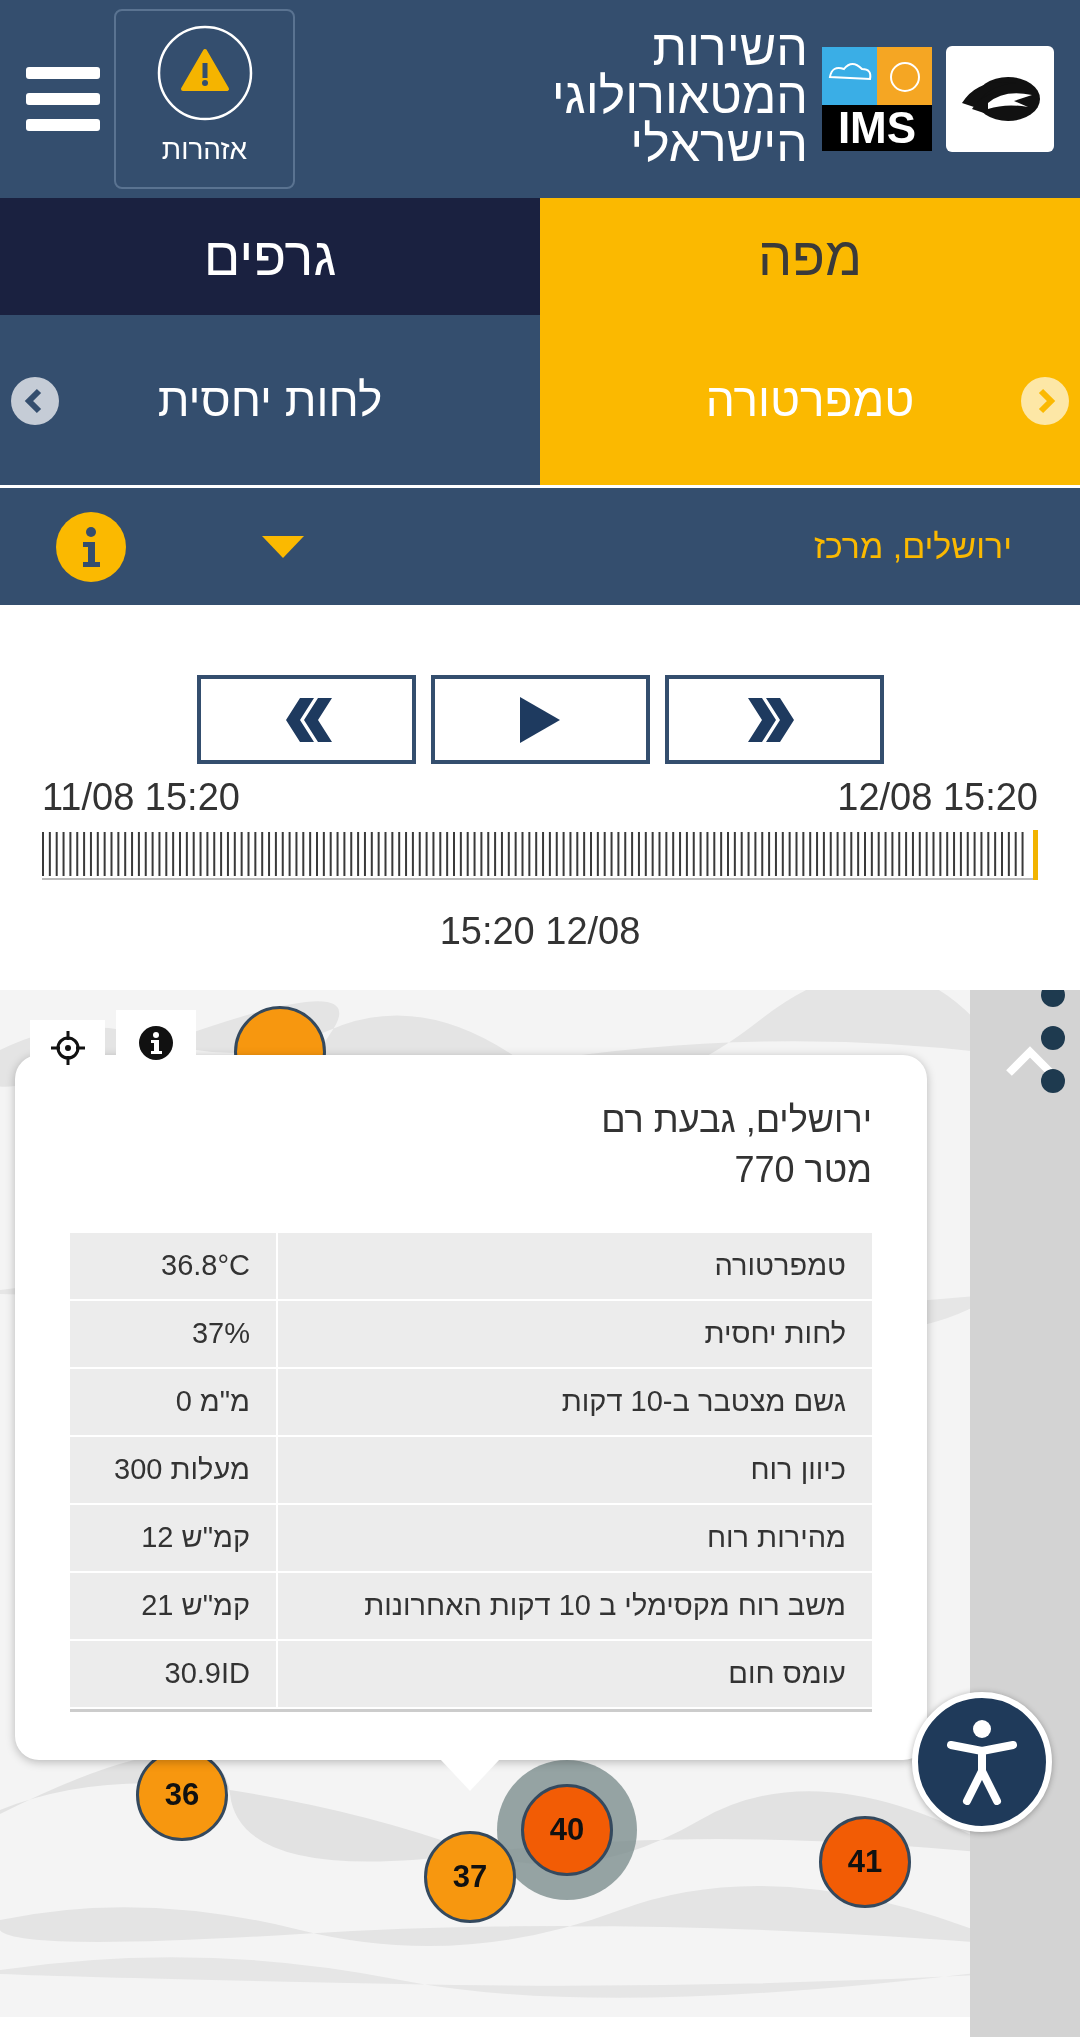 This screenshot has height=2037, width=1080. What do you see at coordinates (540, 855) in the screenshot?
I see `timeline-slider` at bounding box center [540, 855].